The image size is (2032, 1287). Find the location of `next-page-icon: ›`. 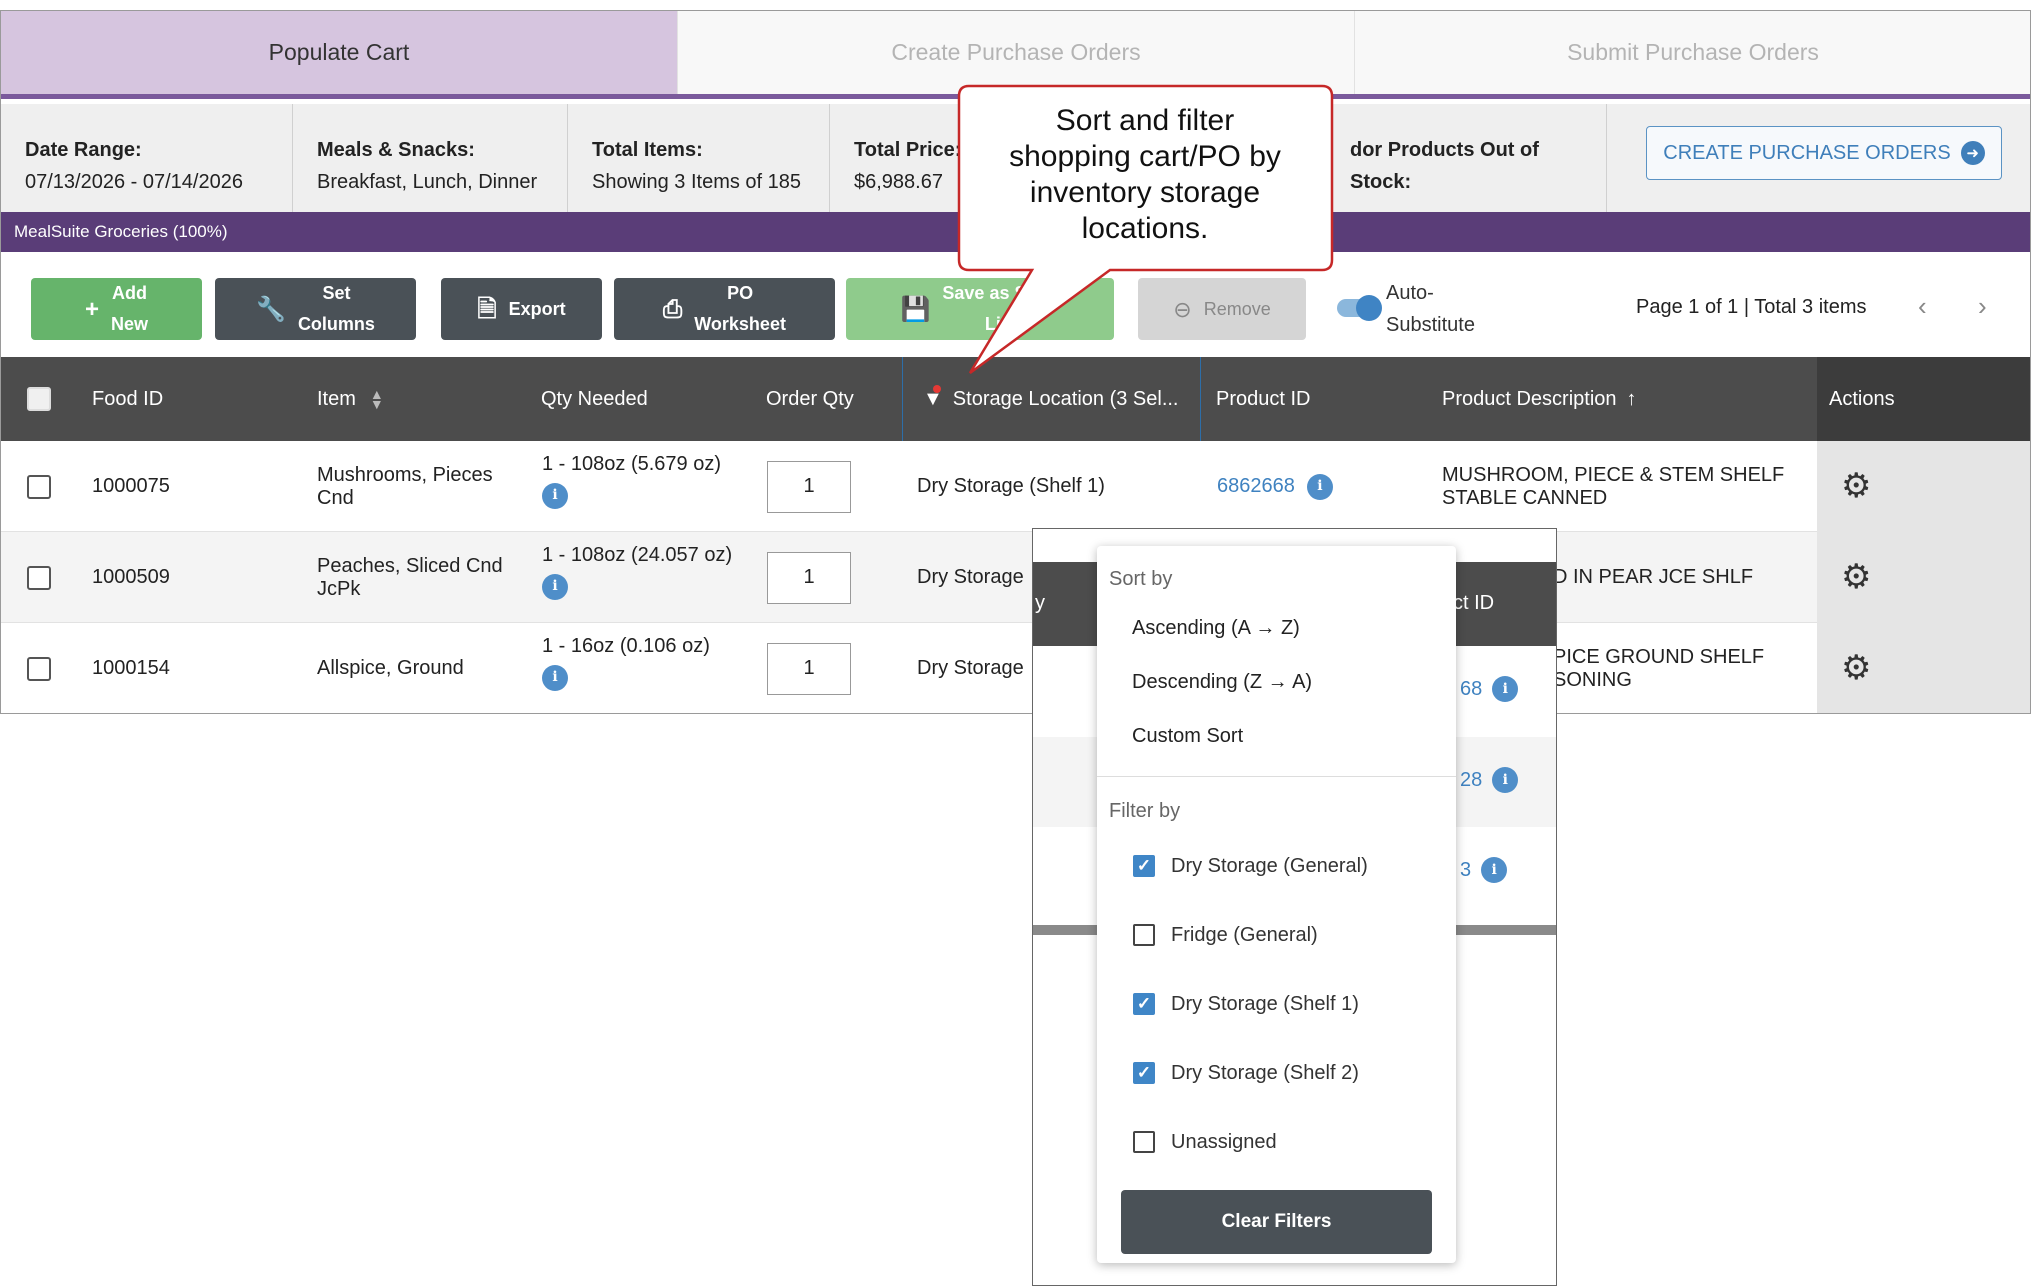

next-page-icon: › is located at coordinates (1982, 306).